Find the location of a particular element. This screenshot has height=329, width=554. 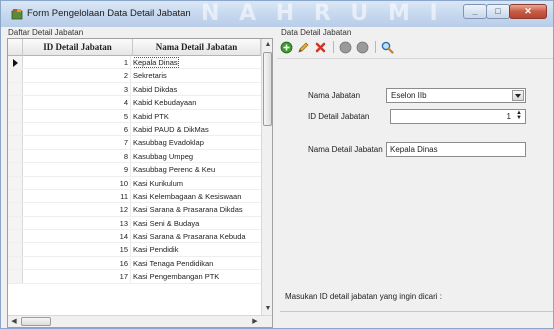

cell-name: Kasubbag Umpeg is located at coordinates (197, 156).